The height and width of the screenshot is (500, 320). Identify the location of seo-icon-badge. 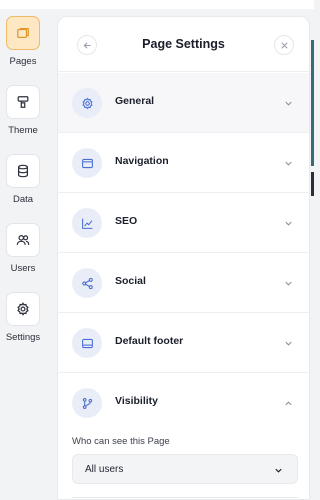
(87, 223).